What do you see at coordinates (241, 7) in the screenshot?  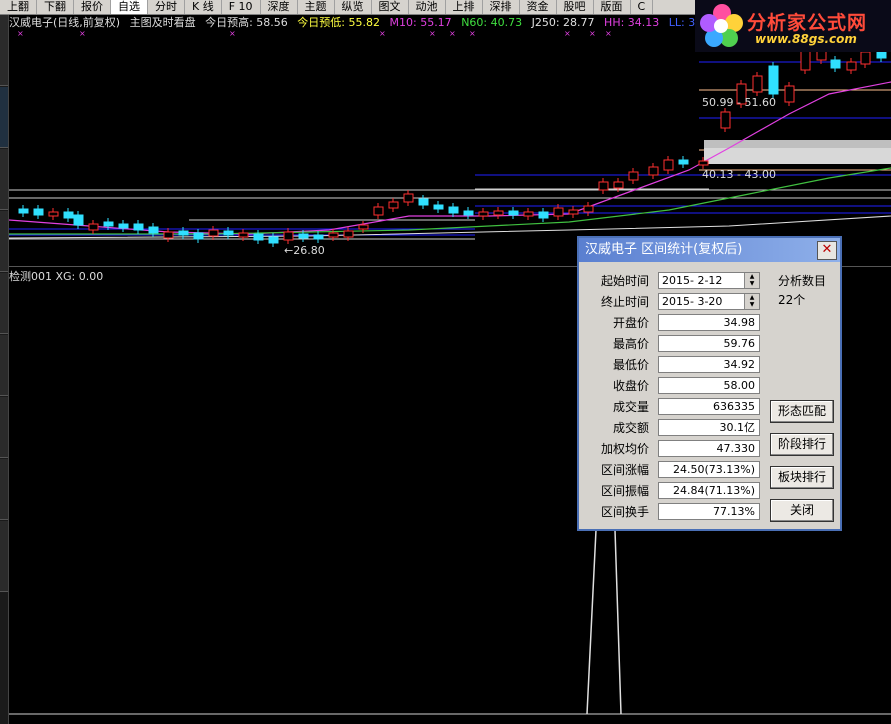 I see `menu-f10: F 10` at bounding box center [241, 7].